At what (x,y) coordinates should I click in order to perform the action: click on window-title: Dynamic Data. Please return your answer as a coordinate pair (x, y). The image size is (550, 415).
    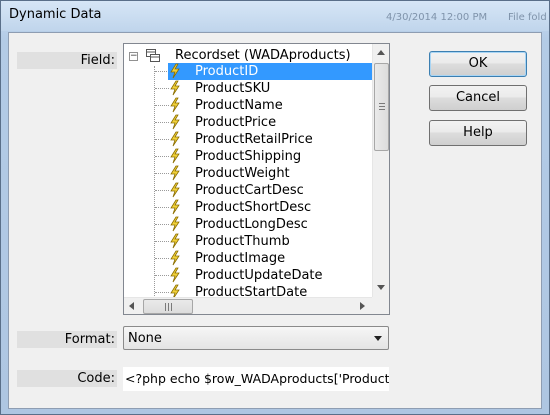
    Looking at the image, I should click on (55, 14).